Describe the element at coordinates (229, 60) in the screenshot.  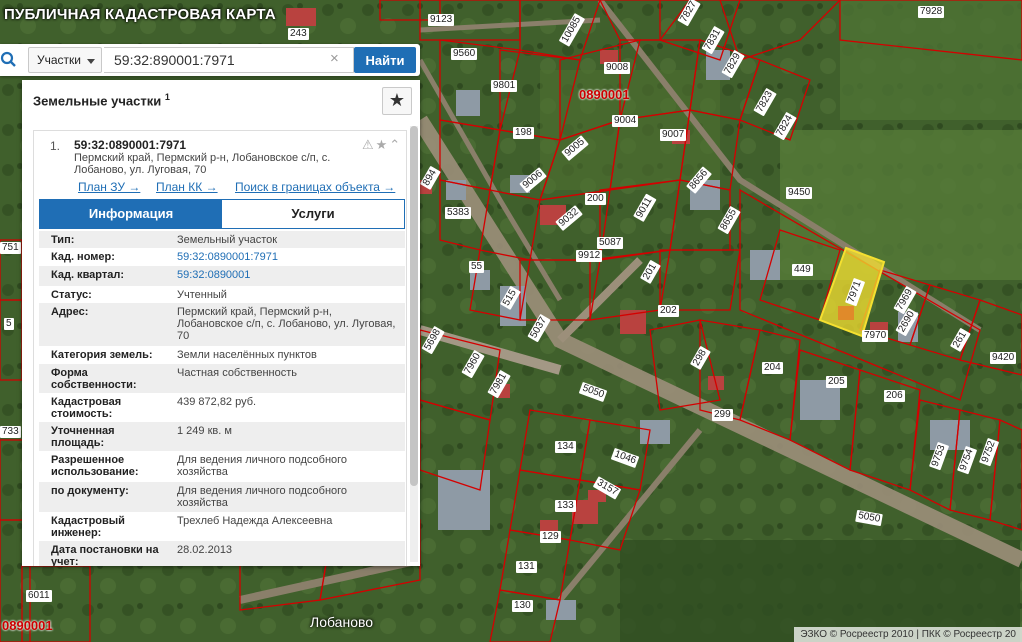
I see `search-input` at that location.